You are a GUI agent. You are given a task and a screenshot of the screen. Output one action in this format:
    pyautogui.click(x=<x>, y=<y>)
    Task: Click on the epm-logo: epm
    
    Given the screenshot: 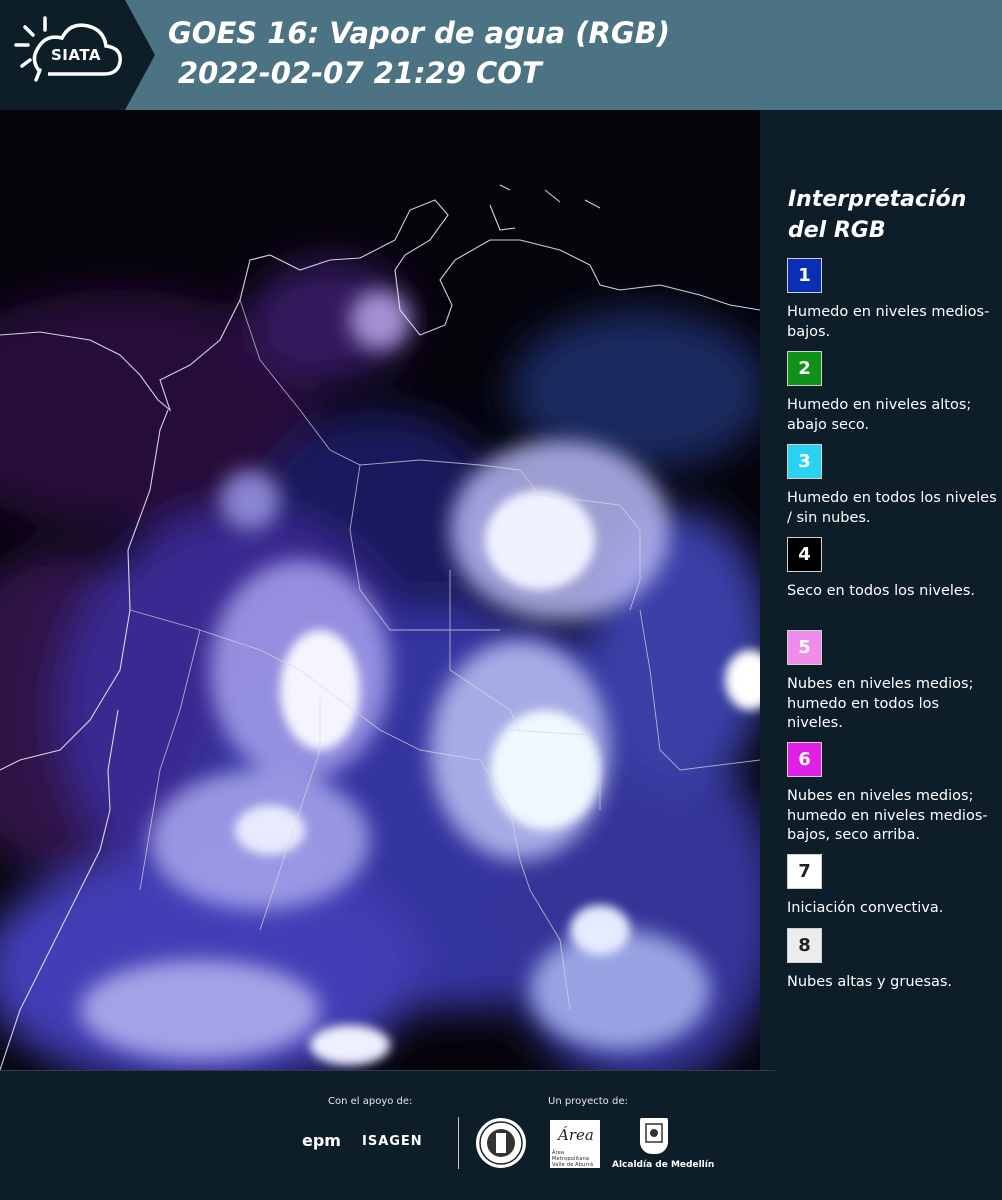 What is the action you would take?
    pyautogui.click(x=321, y=1140)
    